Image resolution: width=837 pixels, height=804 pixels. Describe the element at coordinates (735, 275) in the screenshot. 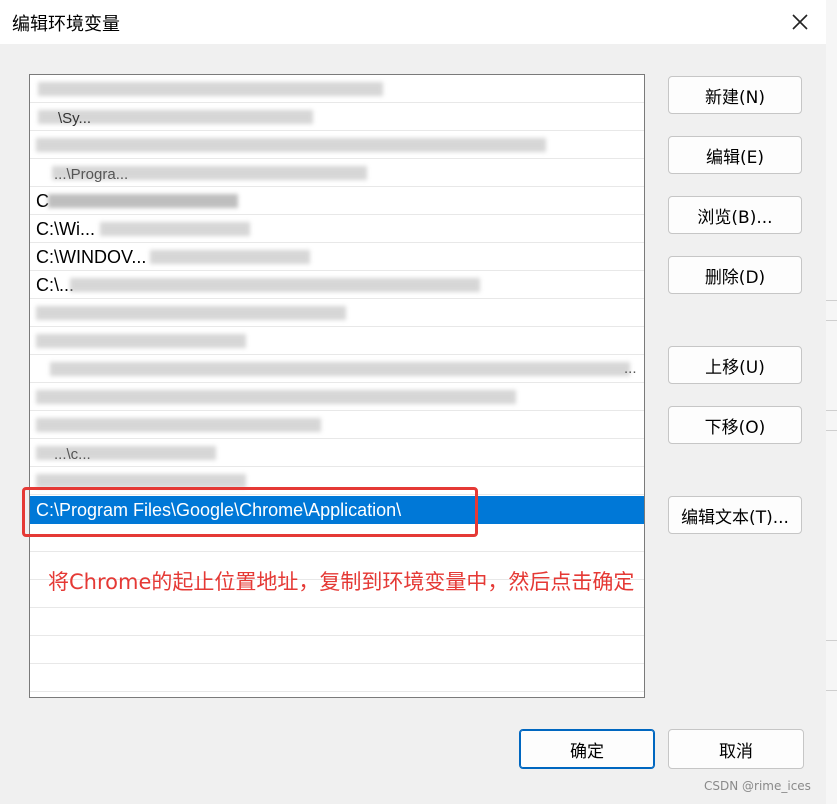

I see `delete-button: 删除(D)` at that location.